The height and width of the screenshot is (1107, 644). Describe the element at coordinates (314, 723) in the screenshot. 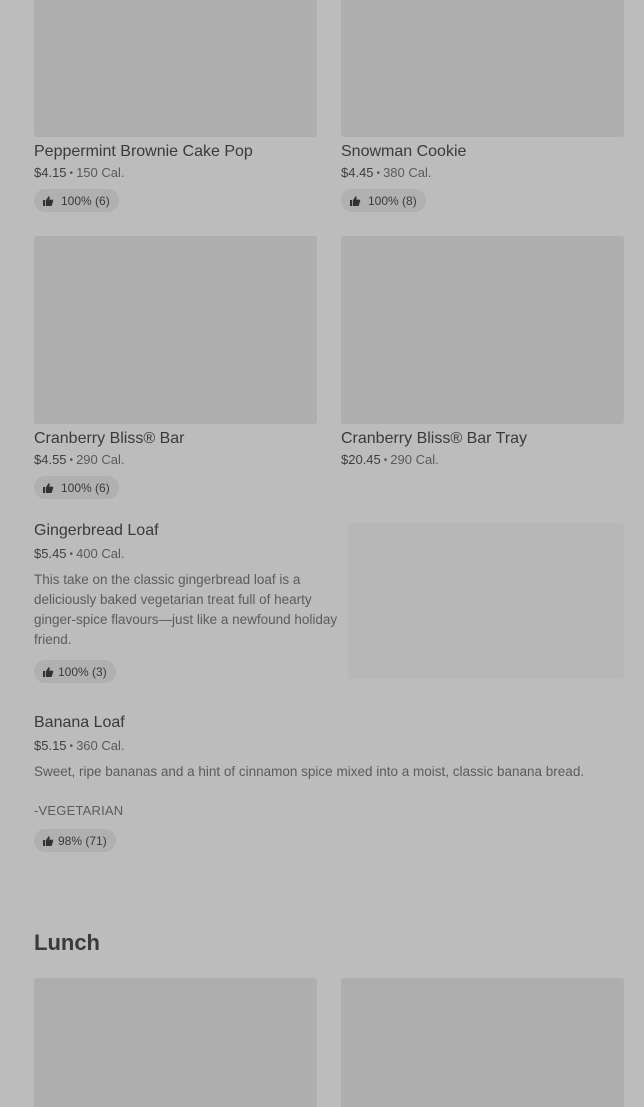

I see `product-name: Banana Loaf` at that location.